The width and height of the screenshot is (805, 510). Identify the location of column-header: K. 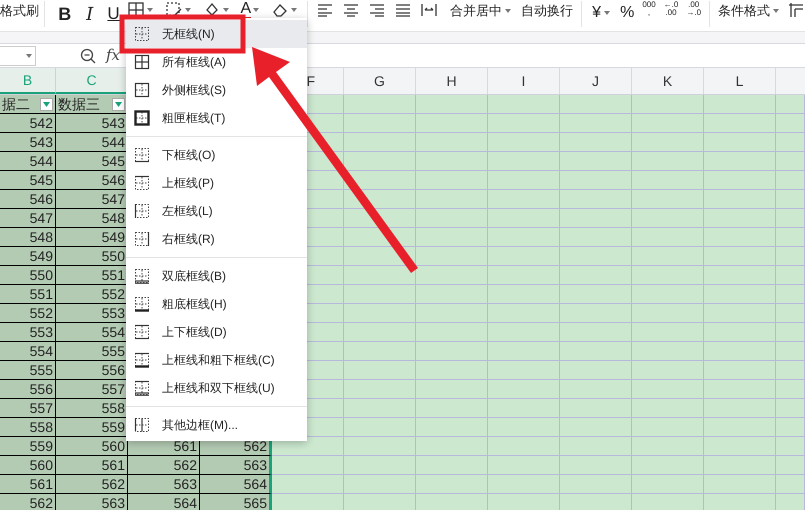
(668, 81).